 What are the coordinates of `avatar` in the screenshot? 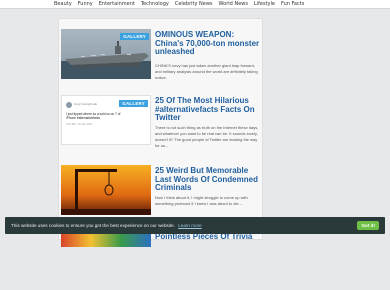 It's located at (69, 105).